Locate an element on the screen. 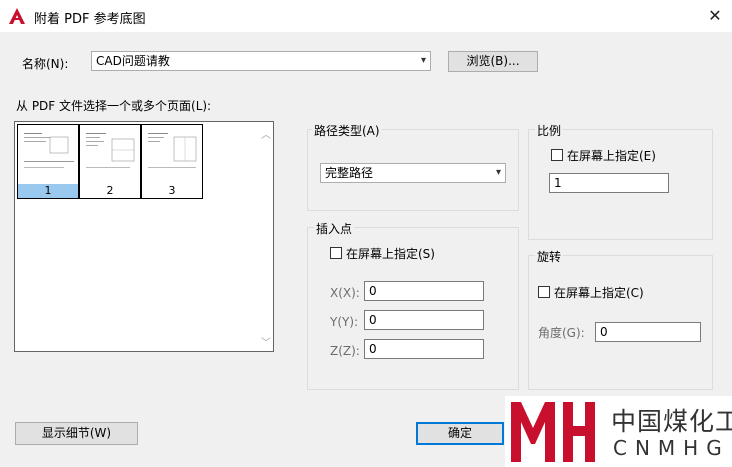 This screenshot has width=732, height=467. page-thumbnail-2: 2 is located at coordinates (110, 161).